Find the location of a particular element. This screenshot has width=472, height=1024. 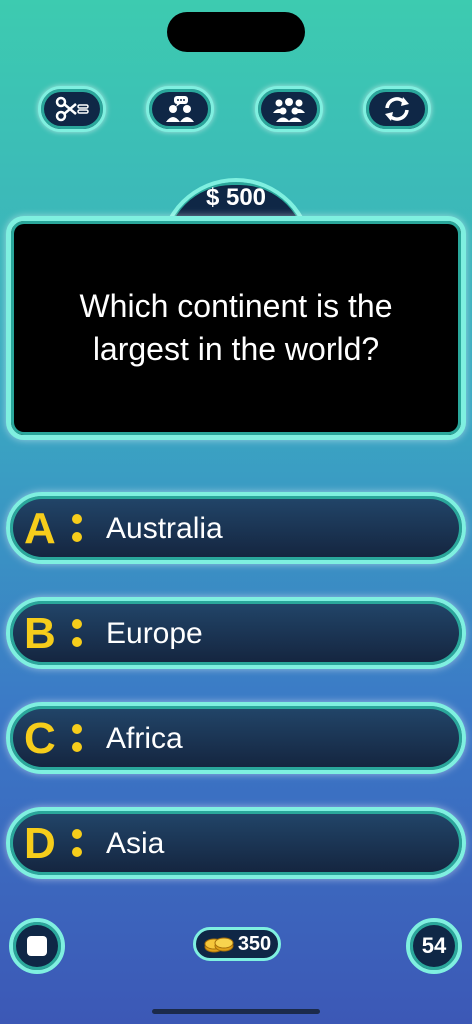

audience-group-icon is located at coordinates (289, 110).